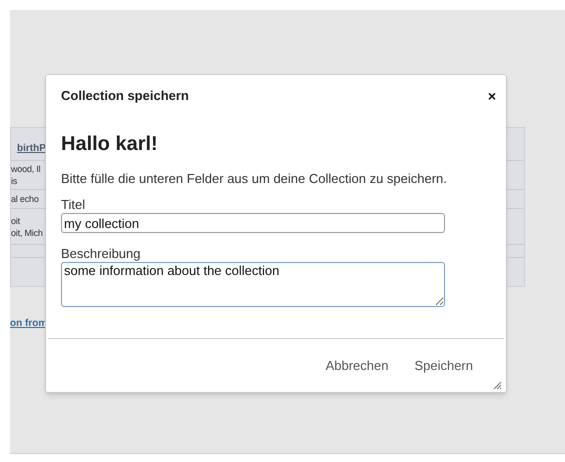  What do you see at coordinates (492, 95) in the screenshot?
I see `close-button: ×` at bounding box center [492, 95].